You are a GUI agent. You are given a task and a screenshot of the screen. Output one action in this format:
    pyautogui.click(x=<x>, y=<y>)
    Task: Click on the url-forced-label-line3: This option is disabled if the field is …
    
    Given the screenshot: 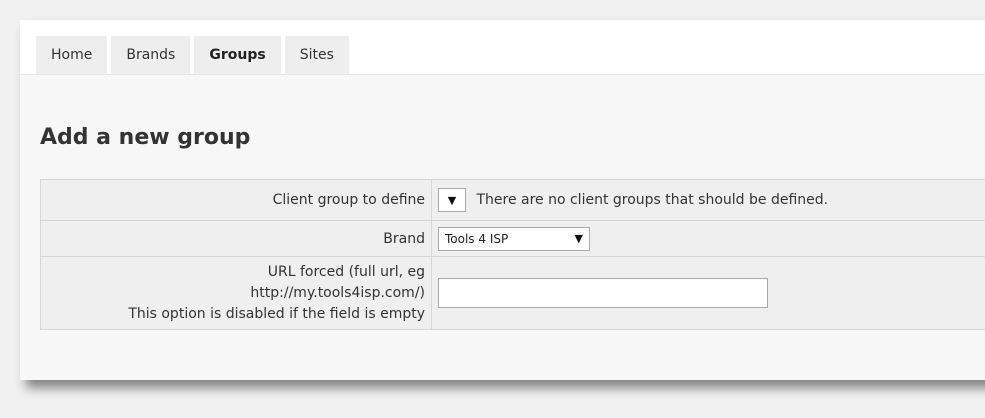 What is the action you would take?
    pyautogui.click(x=276, y=313)
    